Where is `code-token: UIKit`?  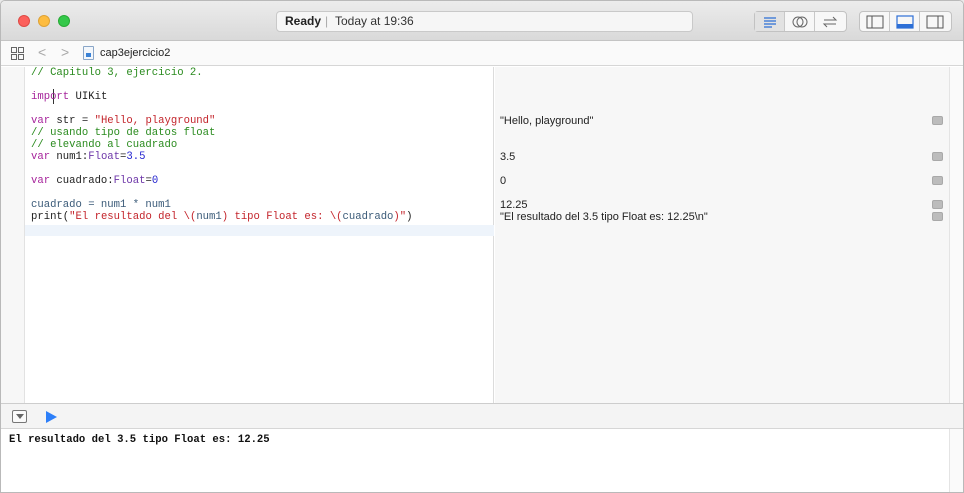 code-token: UIKit is located at coordinates (88, 97).